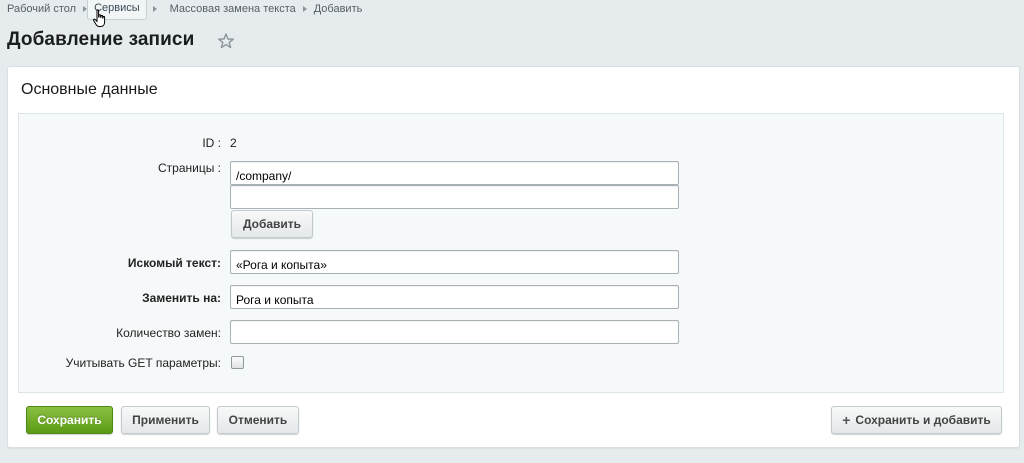 The width and height of the screenshot is (1024, 463). Describe the element at coordinates (454, 297) in the screenshot. I see `replace-with-input` at that location.